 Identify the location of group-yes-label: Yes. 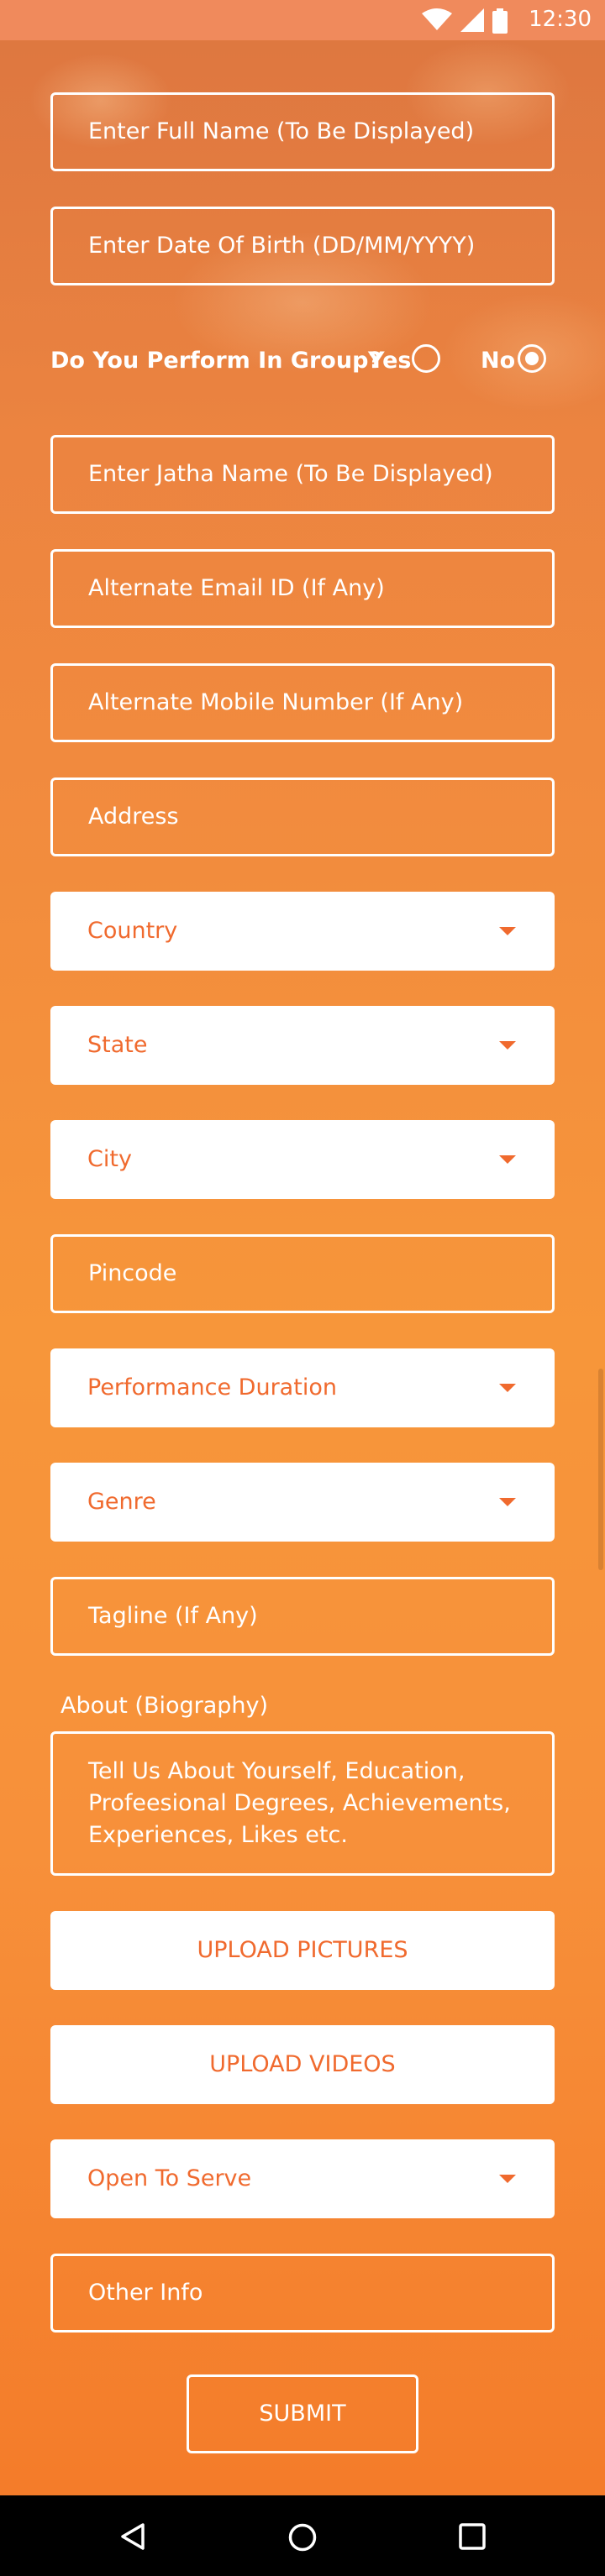
(390, 361).